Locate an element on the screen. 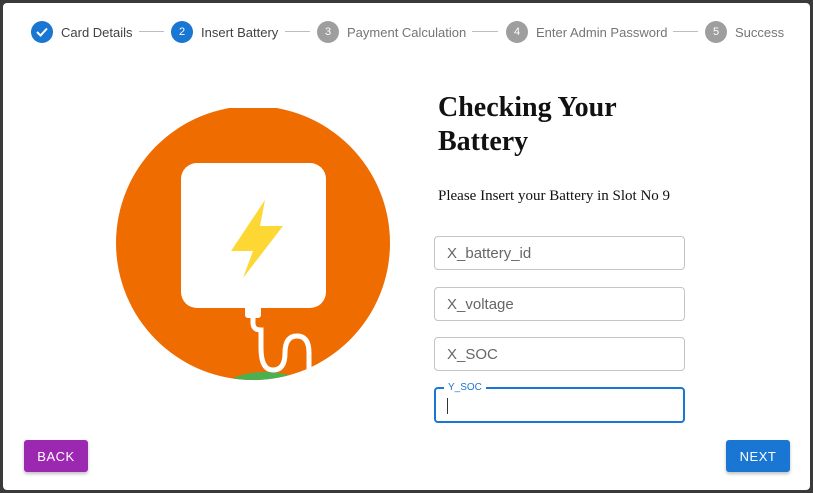 The height and width of the screenshot is (493, 813). step-insert-battery: 2 Insert Battery is located at coordinates (224, 32).